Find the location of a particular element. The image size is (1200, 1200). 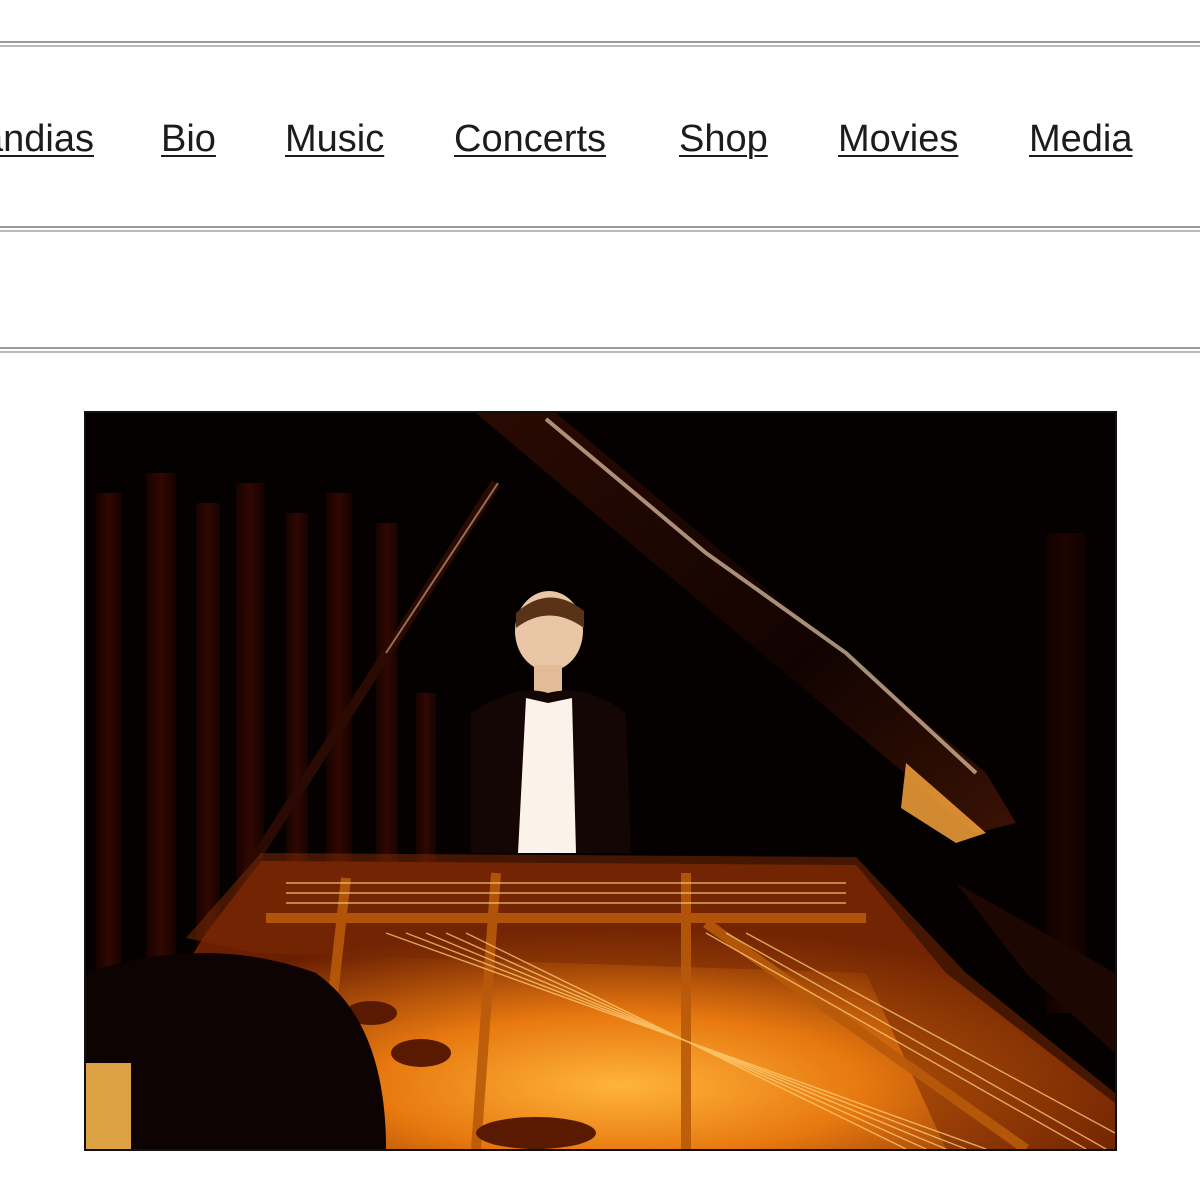

nav-bottom-divider is located at coordinates (600, 229).